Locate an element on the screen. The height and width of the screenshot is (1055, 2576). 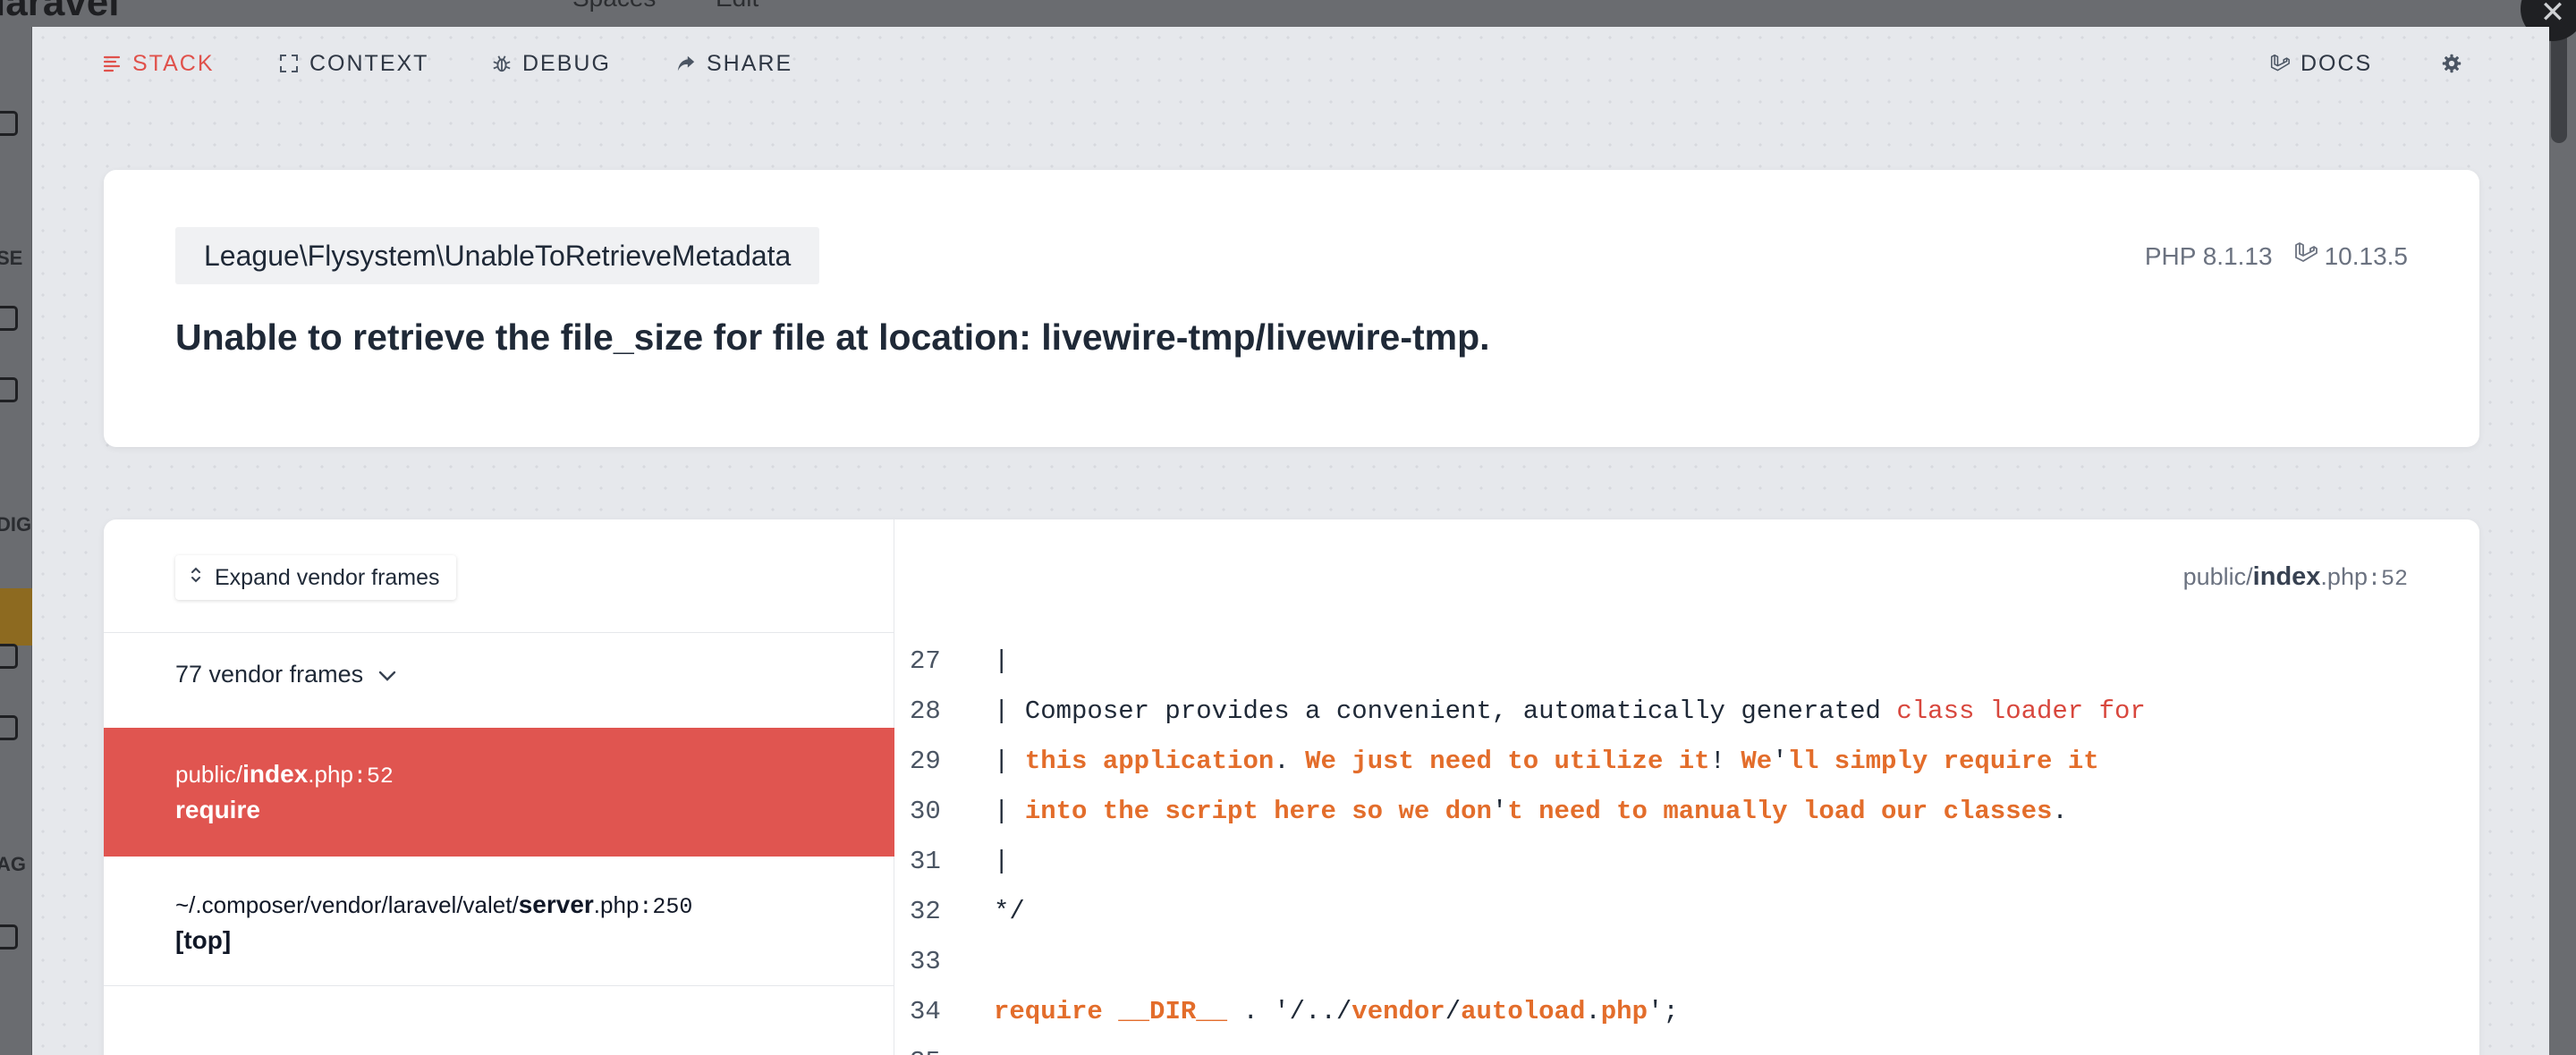
bug-icon is located at coordinates (502, 63).